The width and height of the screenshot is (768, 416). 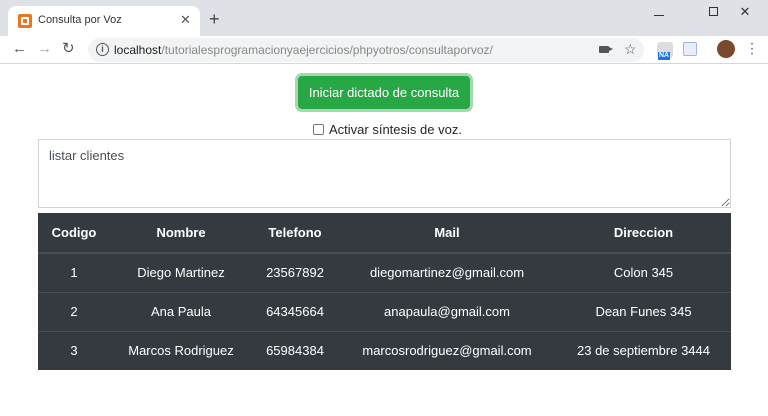 I want to click on cell-mail: diegomartinez@gmail.com, so click(x=447, y=272).